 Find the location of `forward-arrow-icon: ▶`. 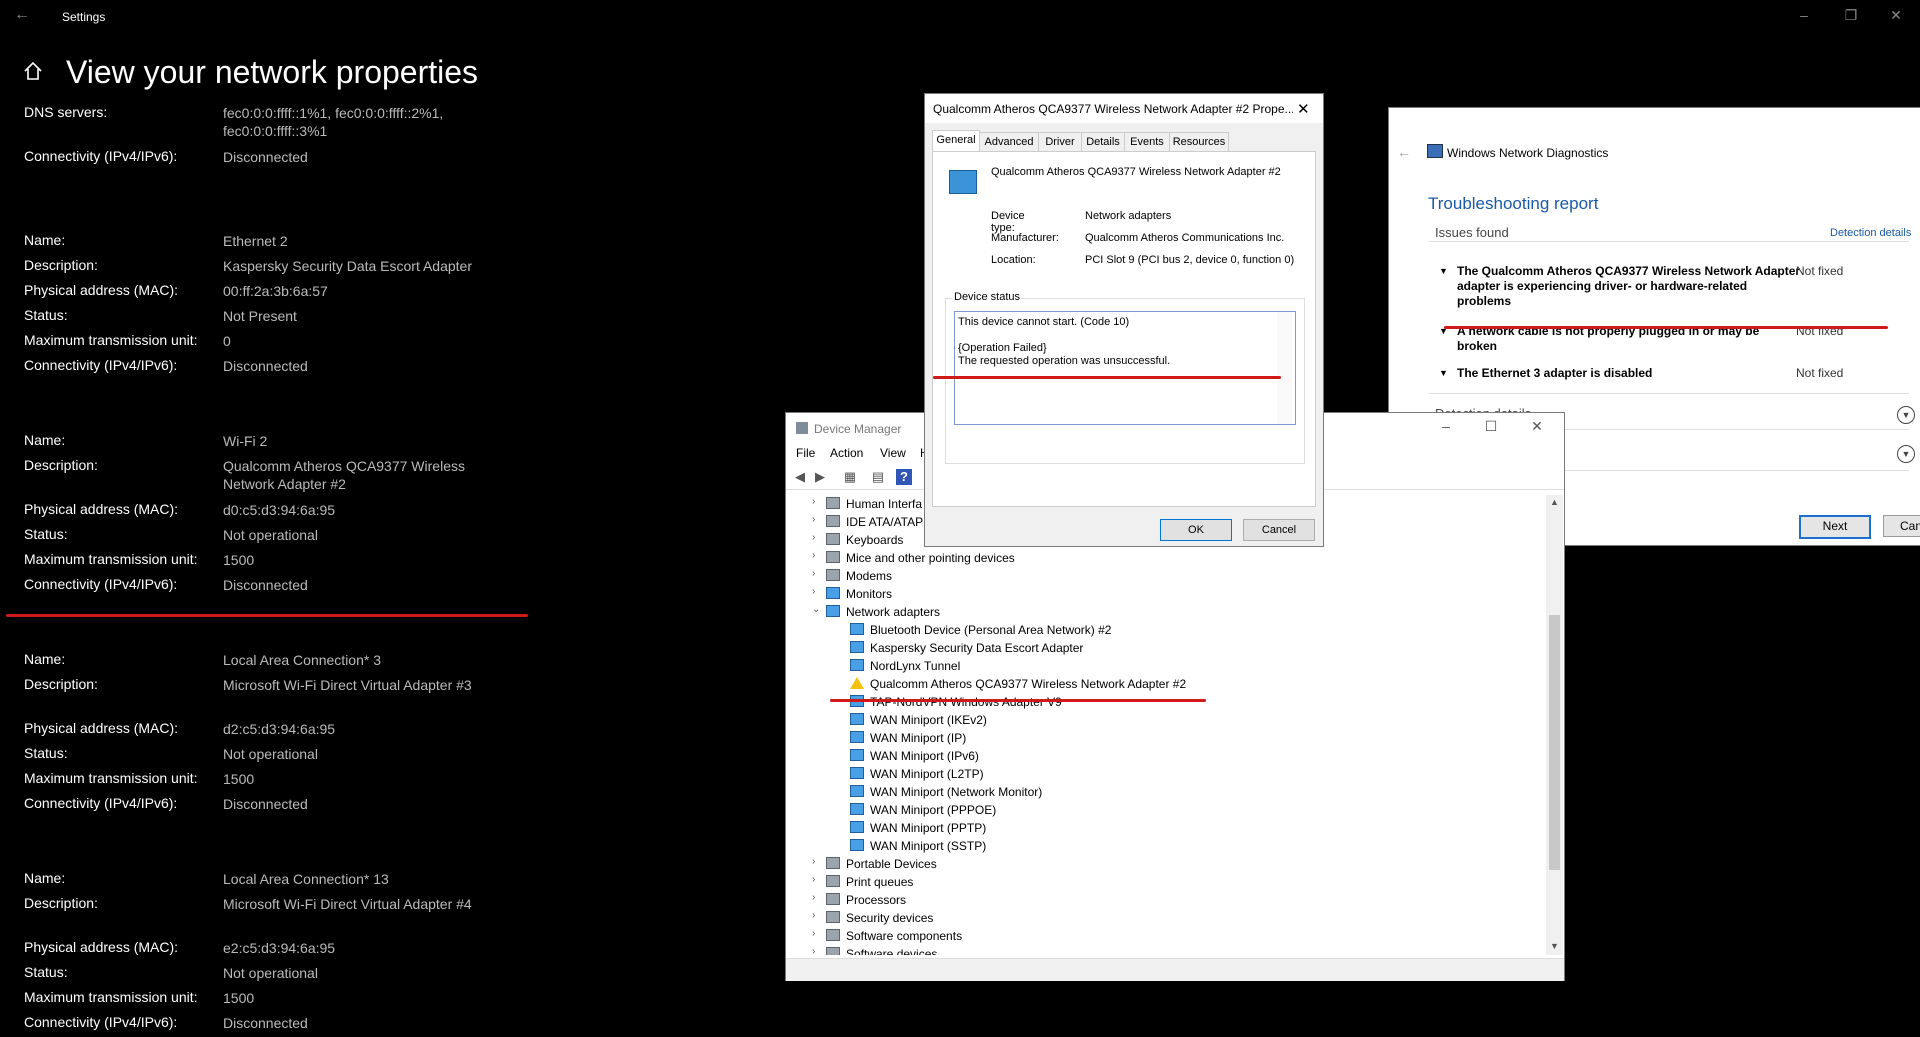

forward-arrow-icon: ▶ is located at coordinates (820, 477).